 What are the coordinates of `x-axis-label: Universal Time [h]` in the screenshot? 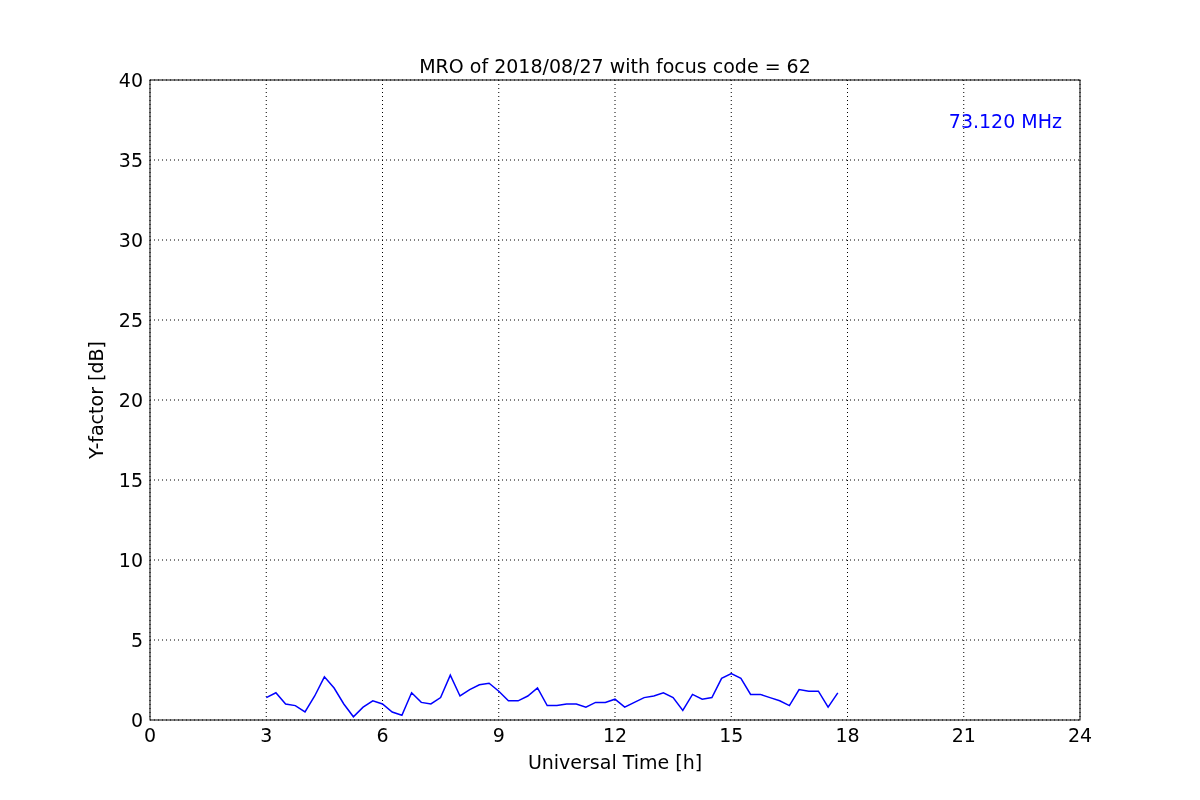 It's located at (615, 762).